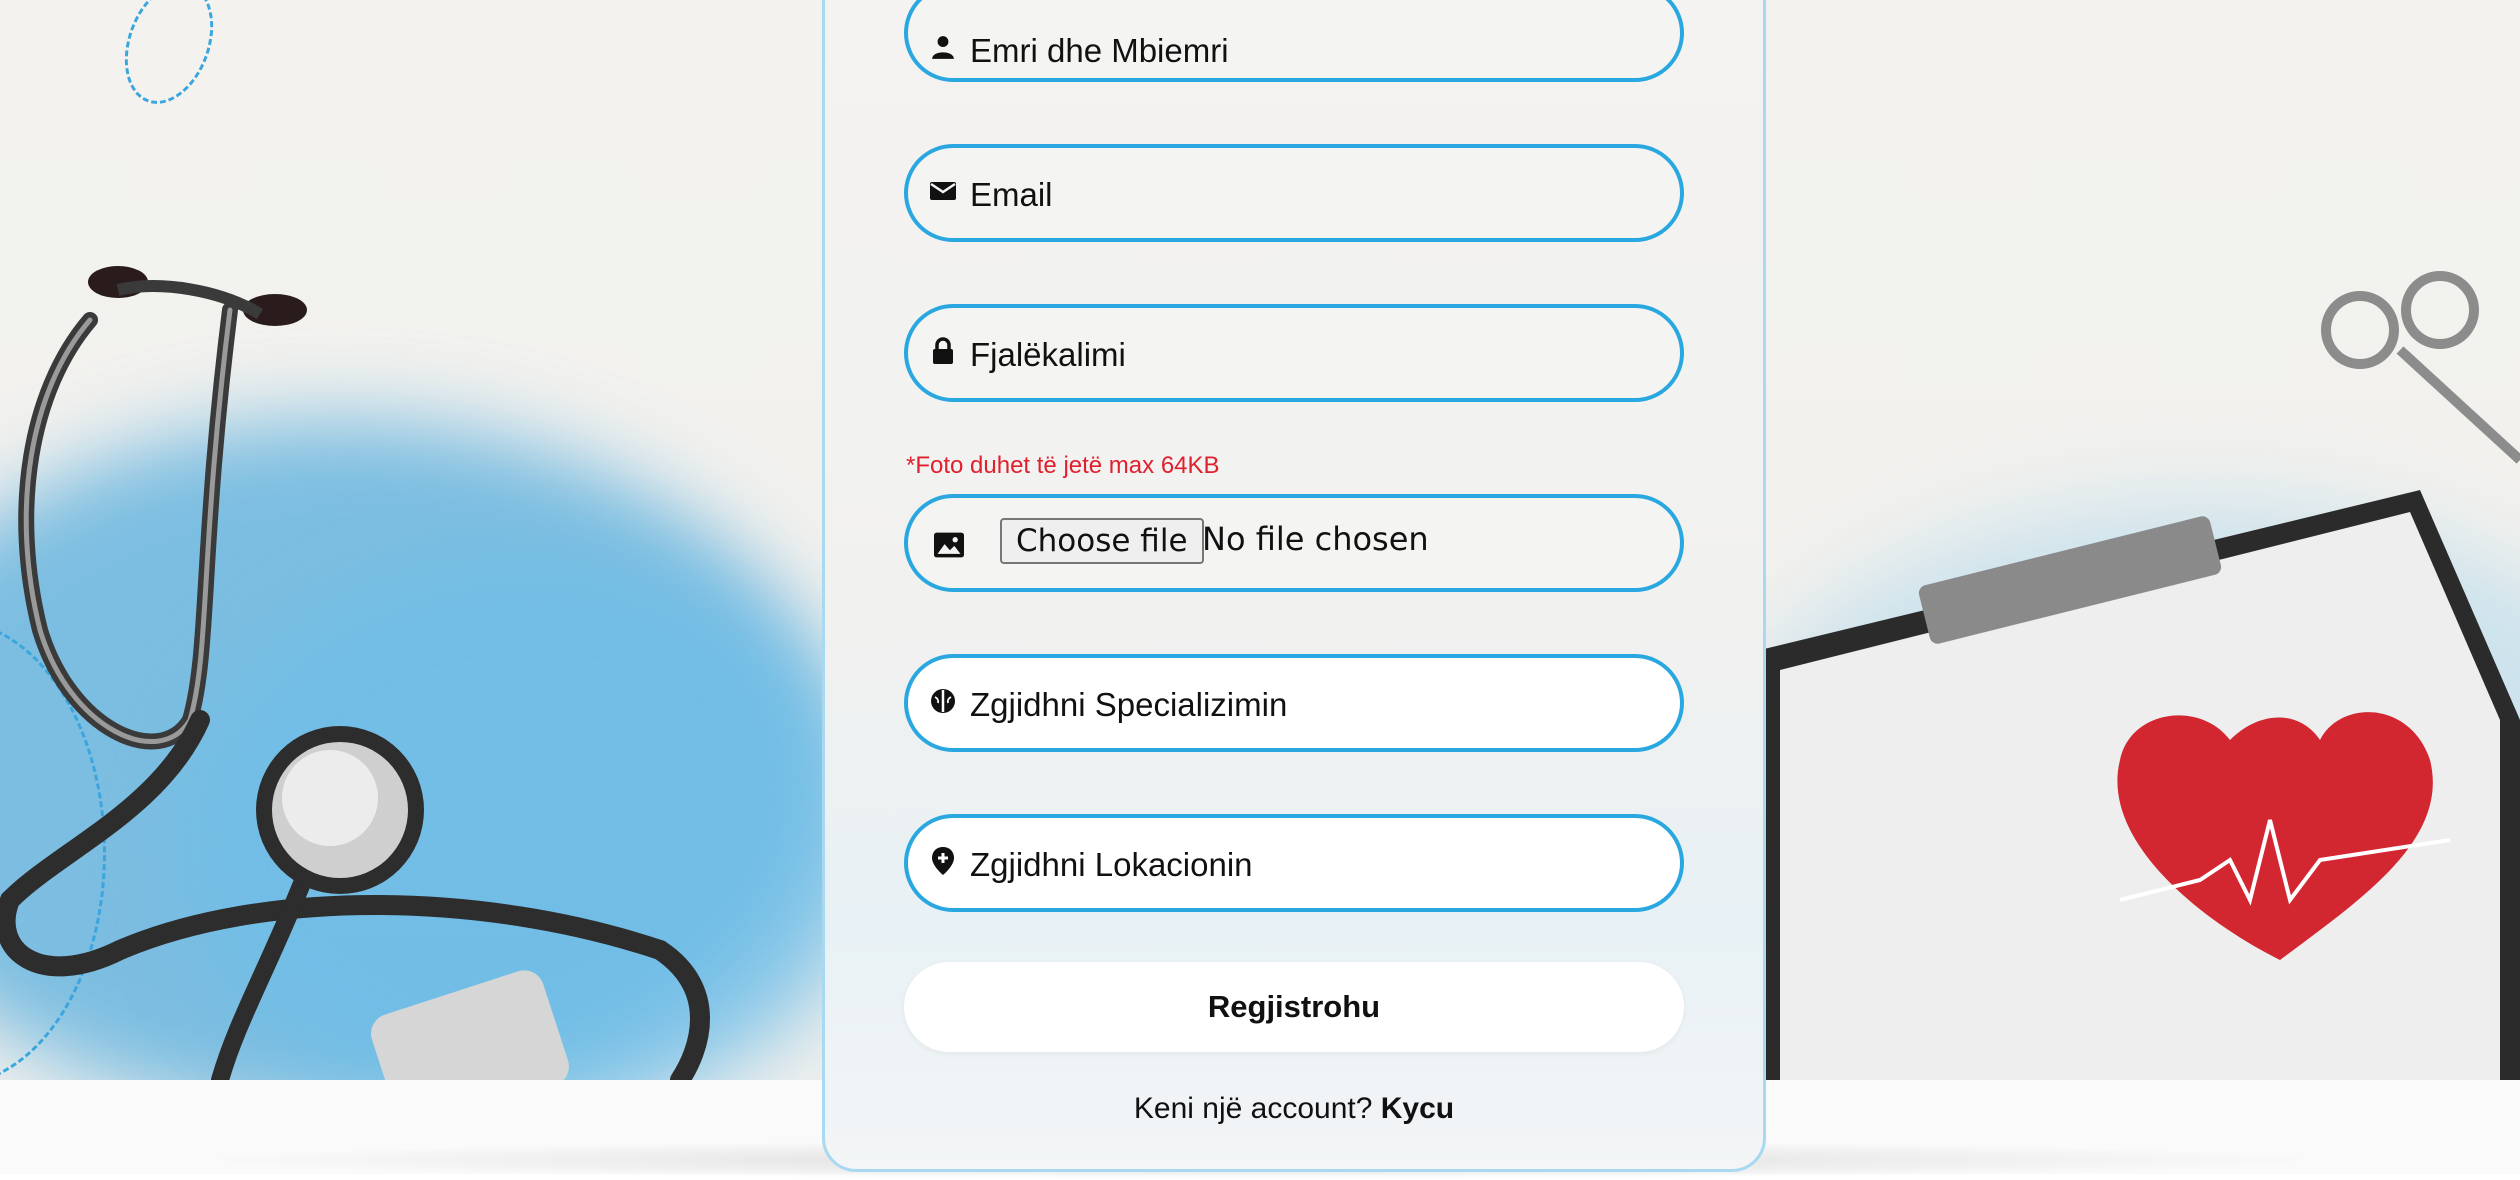 Image resolution: width=2520 pixels, height=1180 pixels. Describe the element at coordinates (169, 58) in the screenshot. I see `dashed-loop-decoration` at that location.